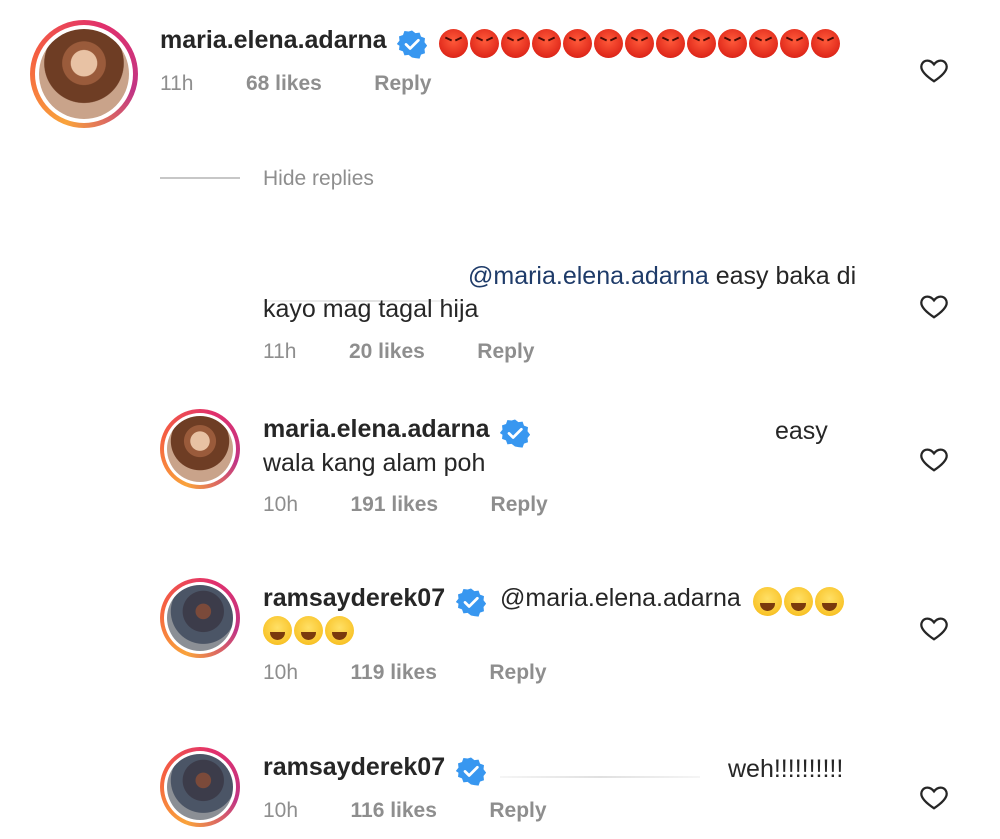 The image size is (1000, 839). I want to click on reply-meta: 10h 116 likes Reply, so click(405, 811).